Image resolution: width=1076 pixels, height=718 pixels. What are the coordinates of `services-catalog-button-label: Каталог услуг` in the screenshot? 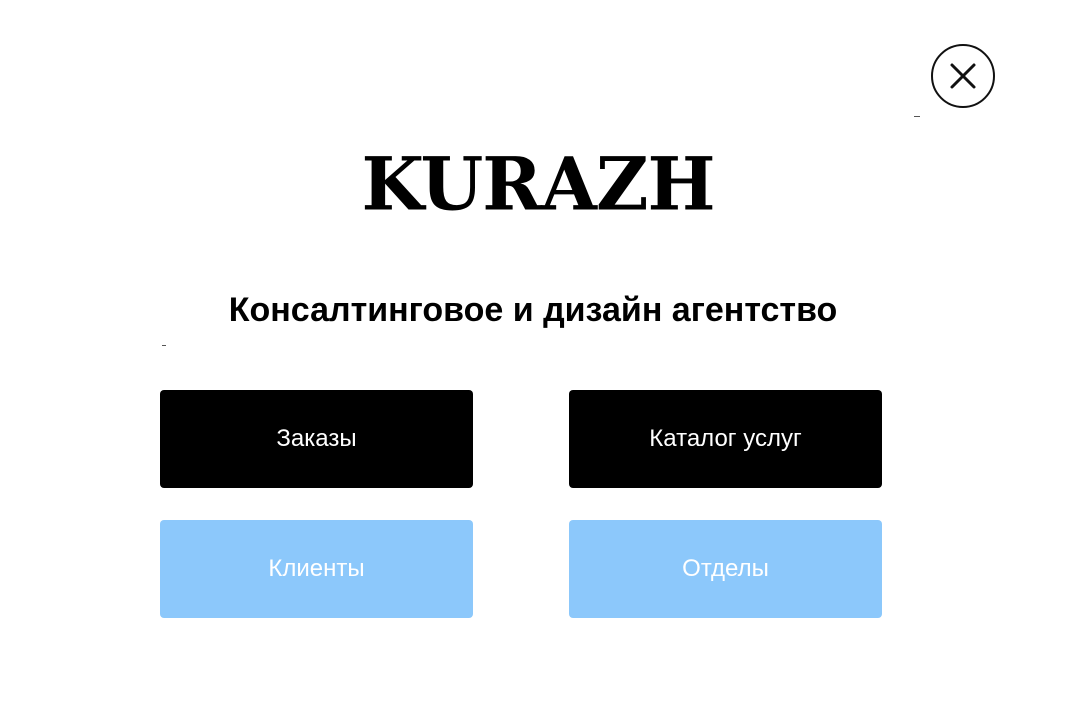 It's located at (725, 438).